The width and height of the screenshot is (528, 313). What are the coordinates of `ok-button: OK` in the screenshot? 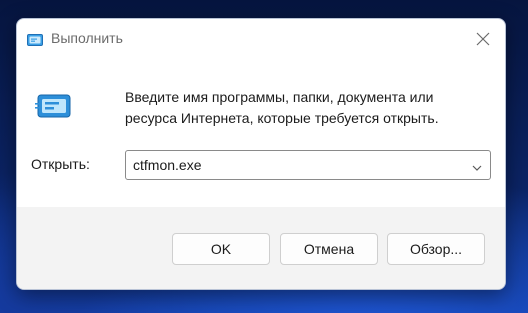 It's located at (221, 249).